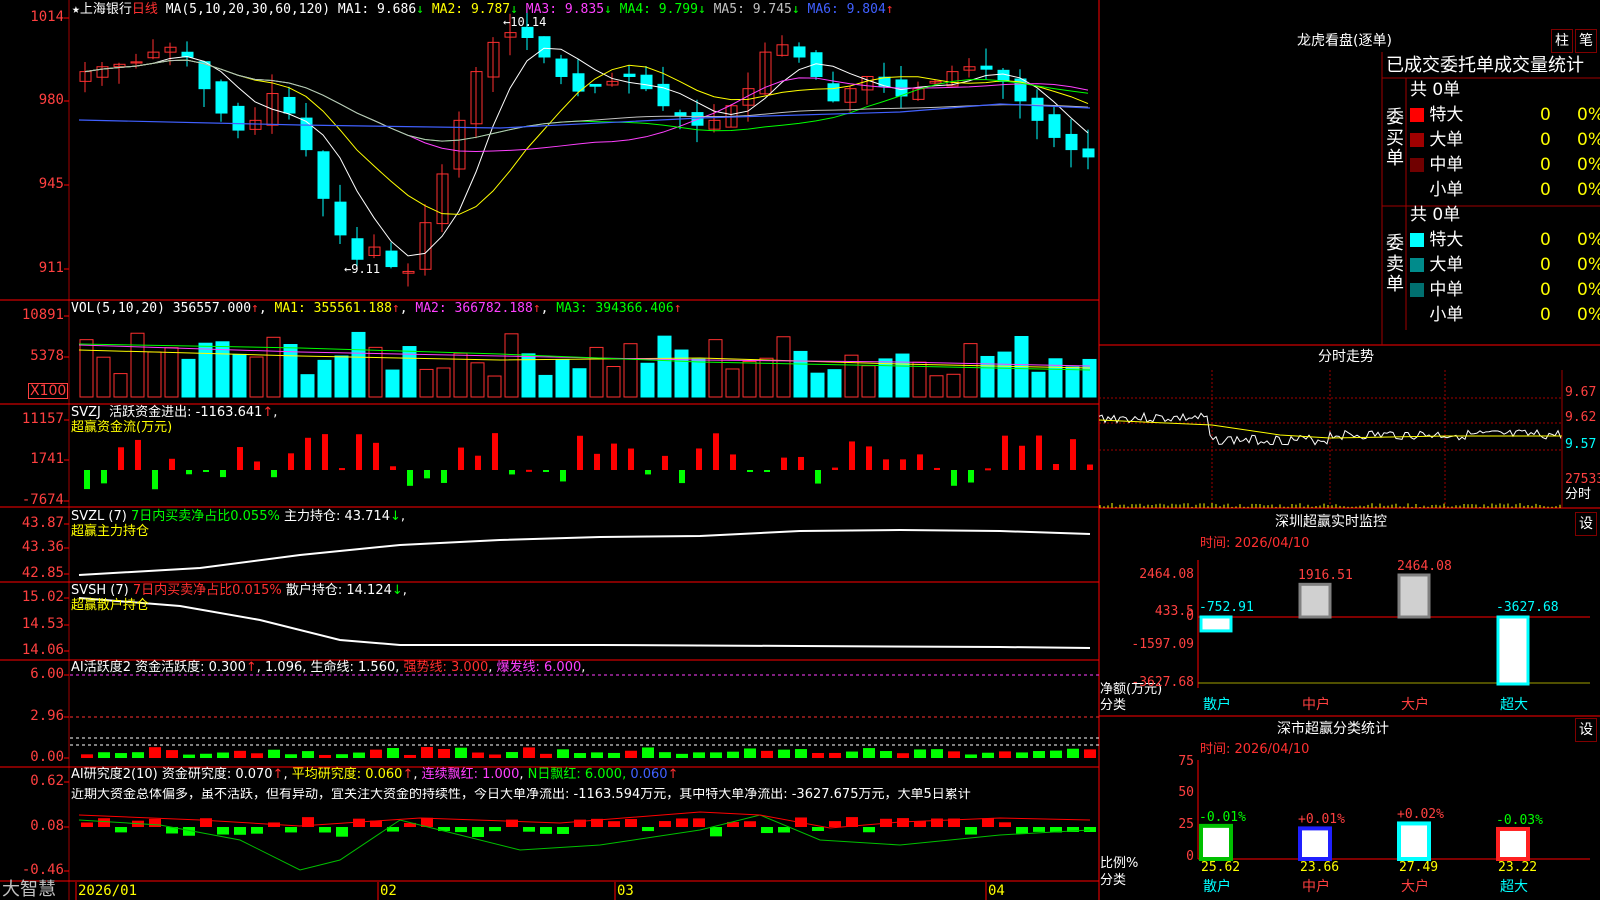  What do you see at coordinates (42, 650) in the screenshot?
I see `y-tick-label: 14.06` at bounding box center [42, 650].